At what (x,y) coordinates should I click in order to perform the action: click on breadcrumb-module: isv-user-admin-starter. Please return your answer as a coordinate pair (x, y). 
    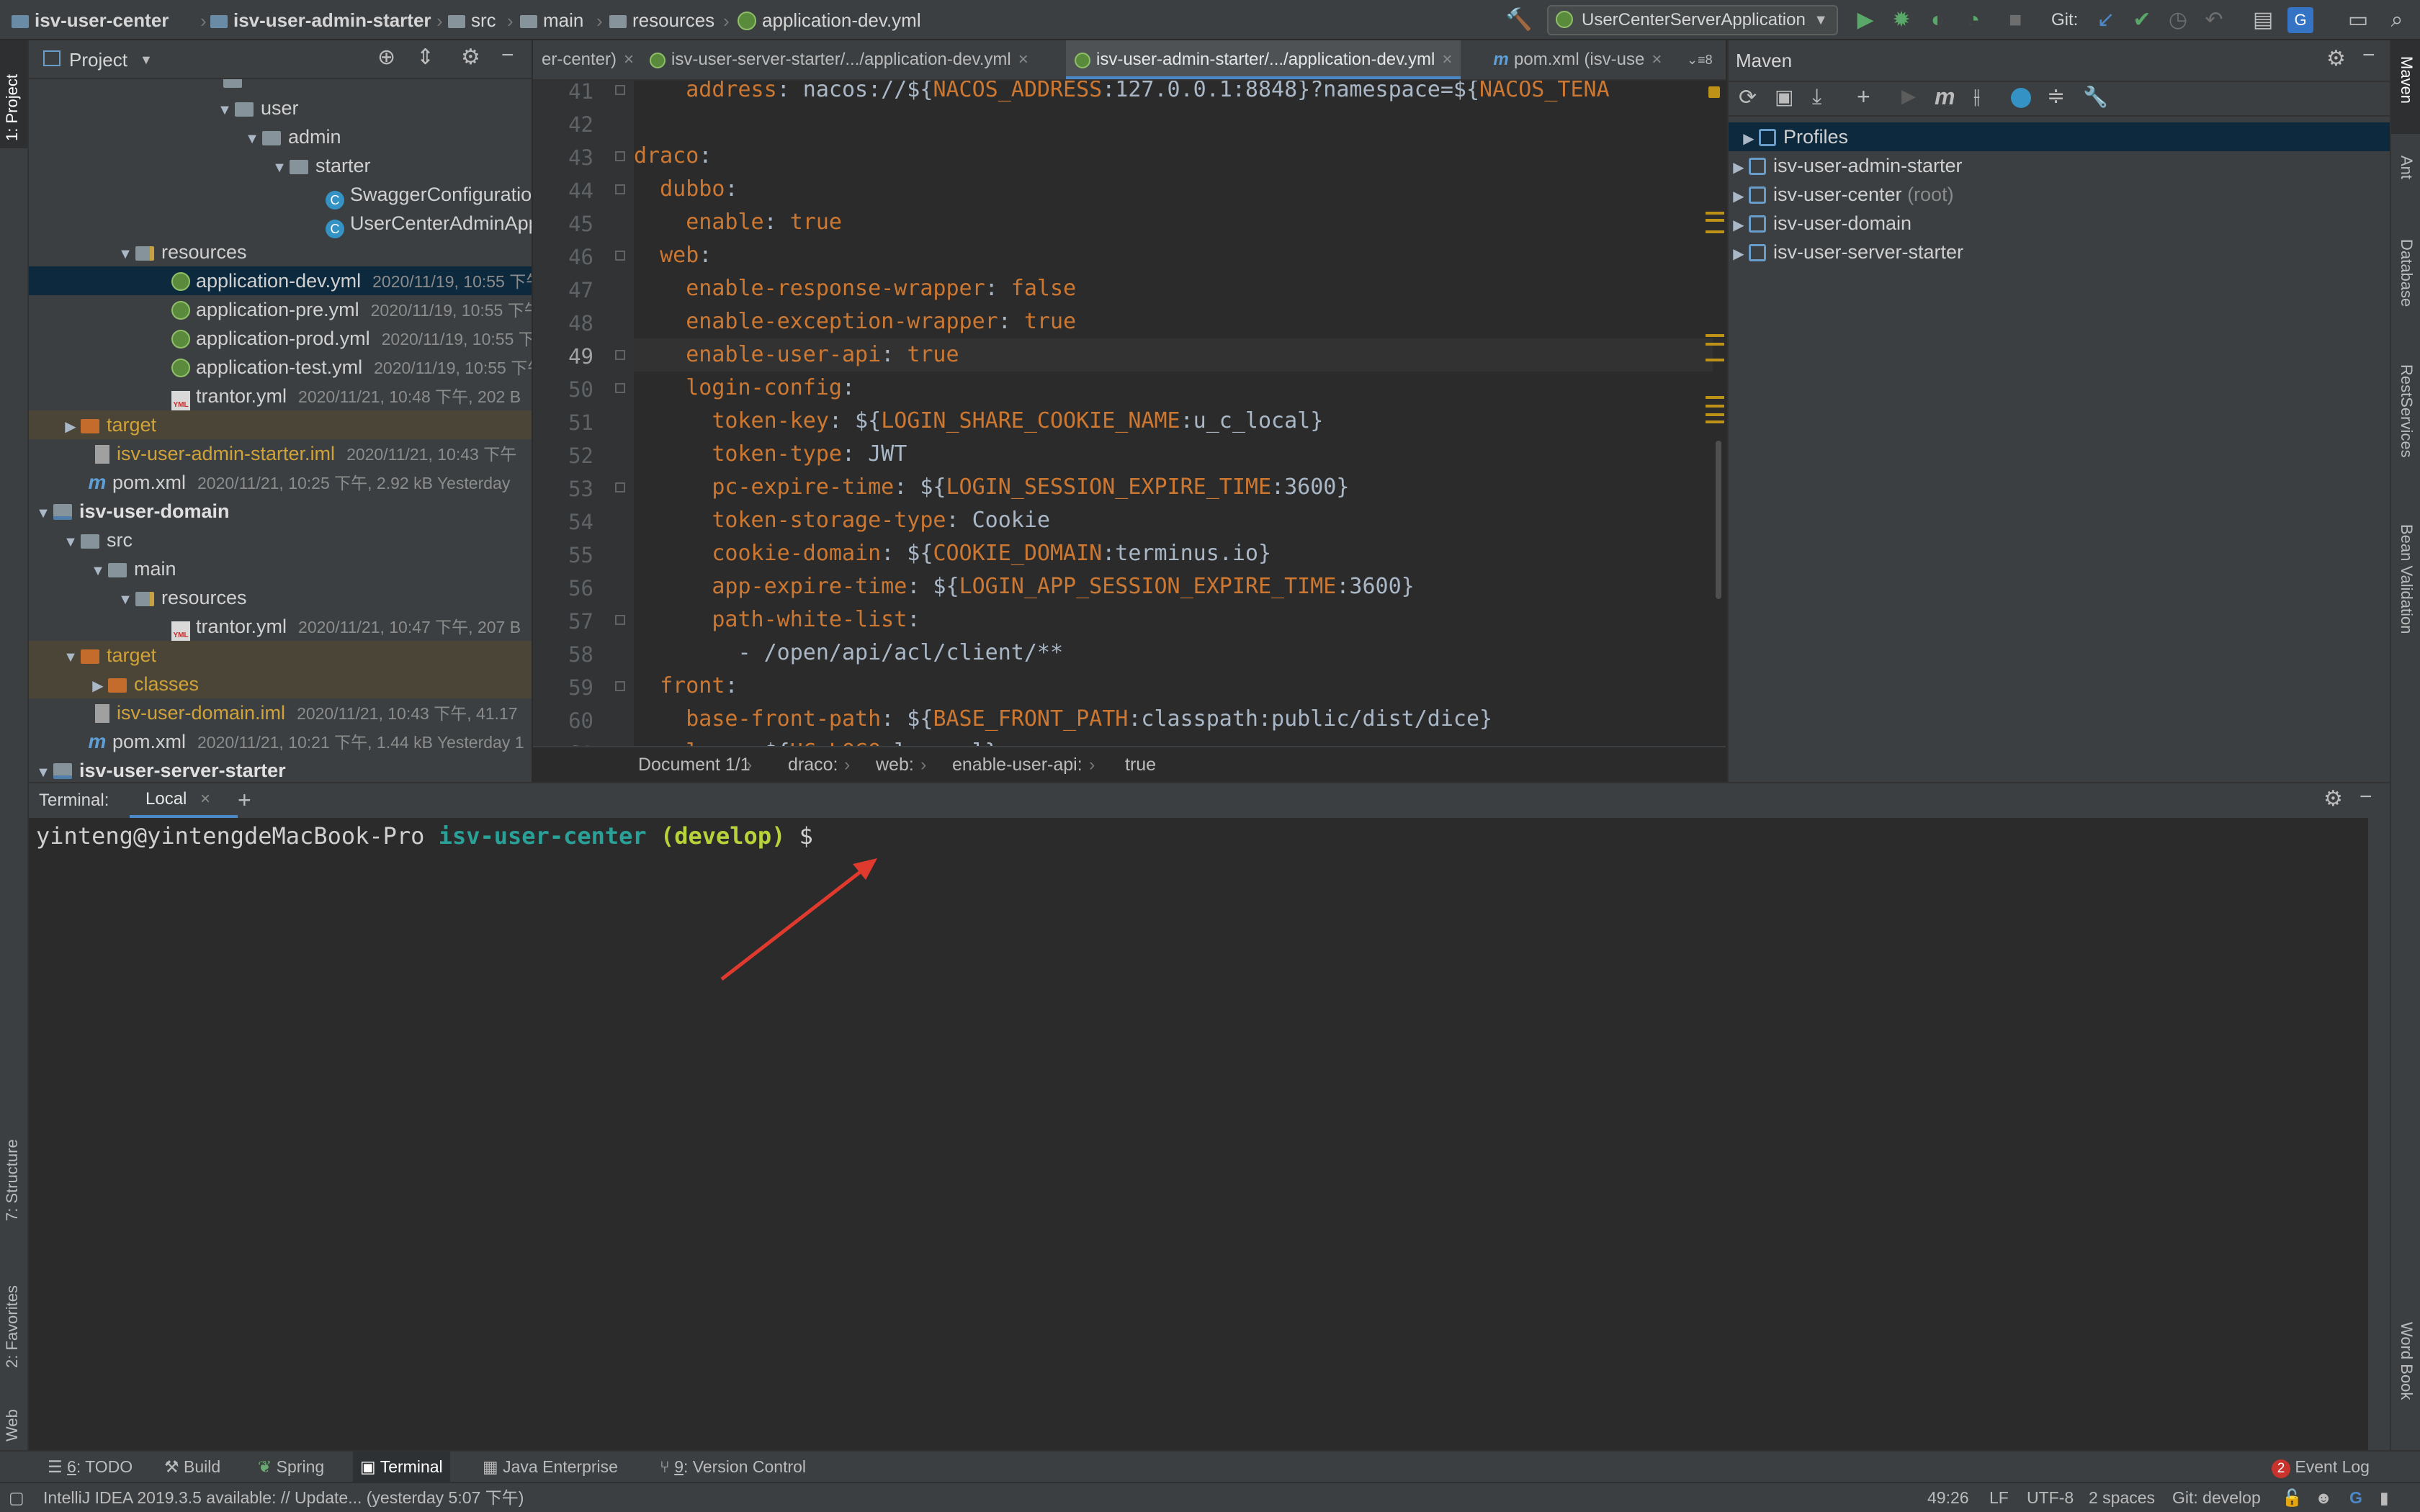
    Looking at the image, I should click on (320, 20).